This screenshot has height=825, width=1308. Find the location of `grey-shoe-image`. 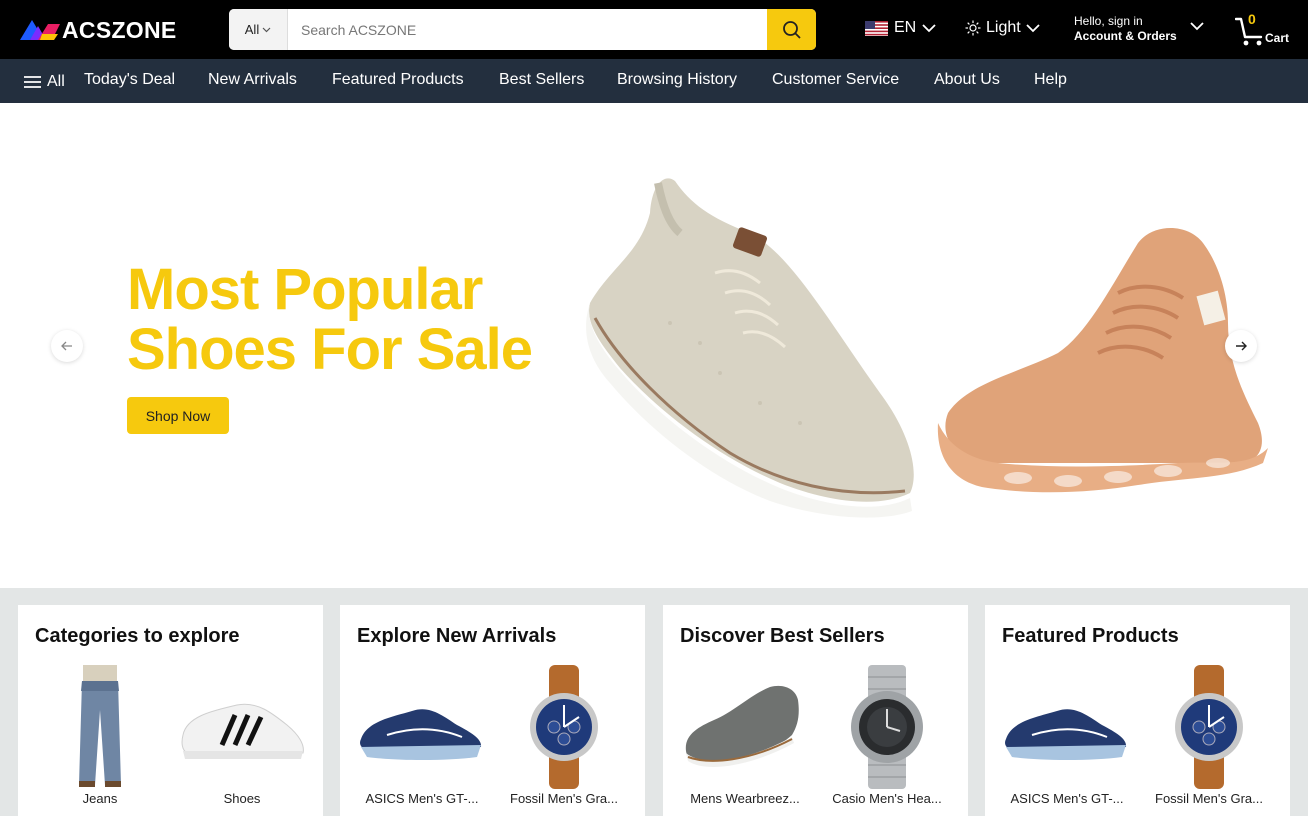

grey-shoe-image is located at coordinates (742, 726).